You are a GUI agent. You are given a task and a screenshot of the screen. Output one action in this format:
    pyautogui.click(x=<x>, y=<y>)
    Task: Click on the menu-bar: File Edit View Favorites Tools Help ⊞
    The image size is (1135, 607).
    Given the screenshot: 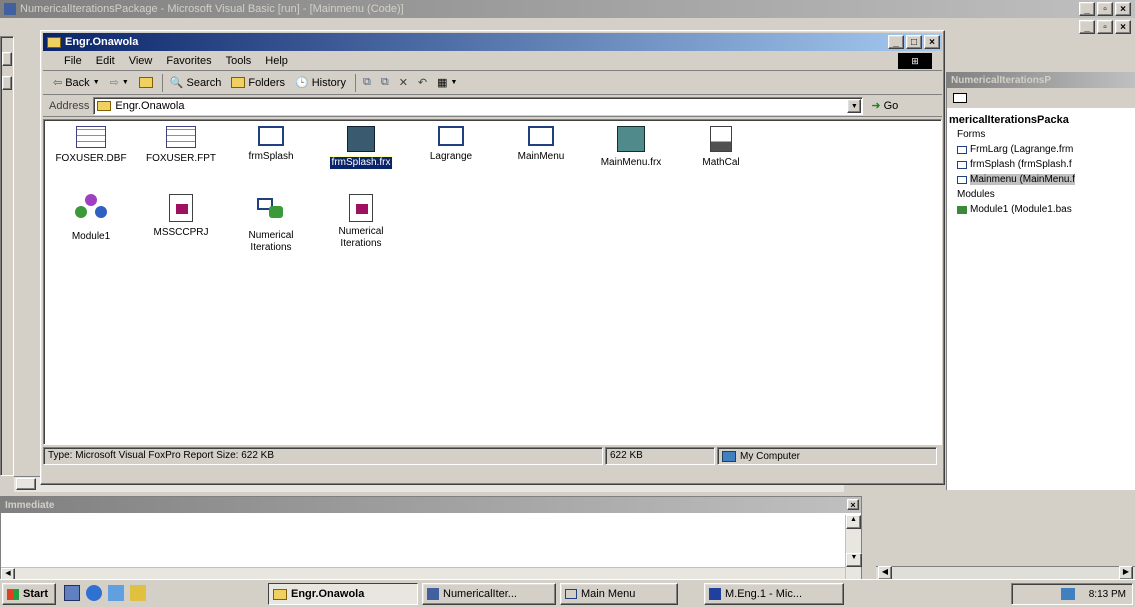 What is the action you would take?
    pyautogui.click(x=492, y=61)
    